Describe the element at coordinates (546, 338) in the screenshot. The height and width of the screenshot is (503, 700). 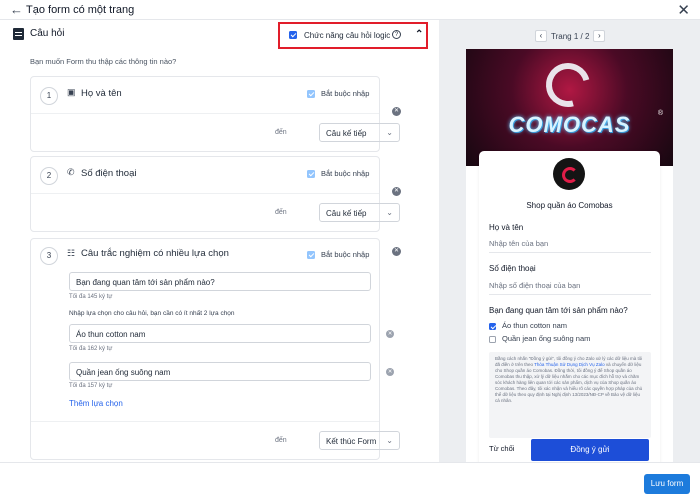
I see `option-label: Quần jean ống suông nam` at that location.